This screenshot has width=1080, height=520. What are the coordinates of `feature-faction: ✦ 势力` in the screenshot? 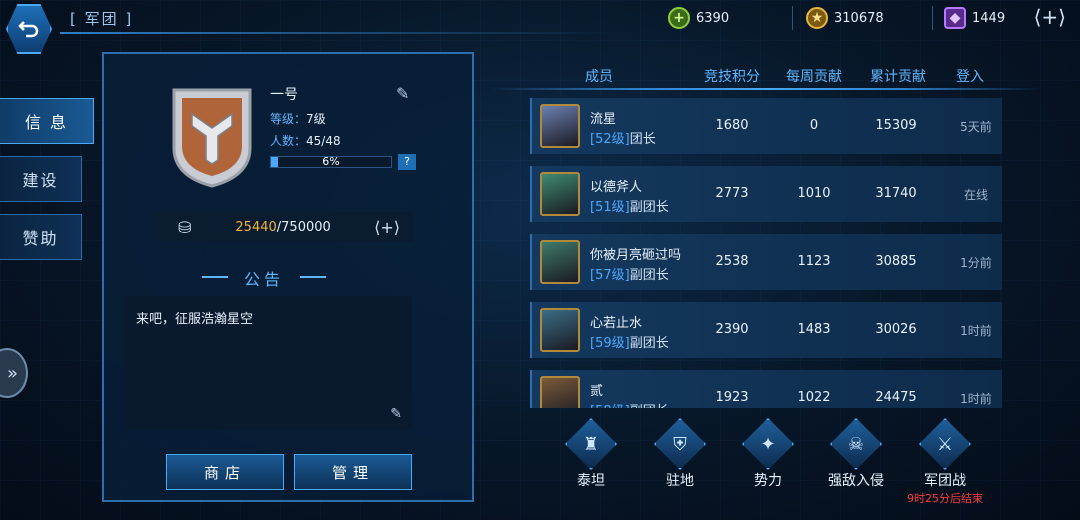 It's located at (768, 454).